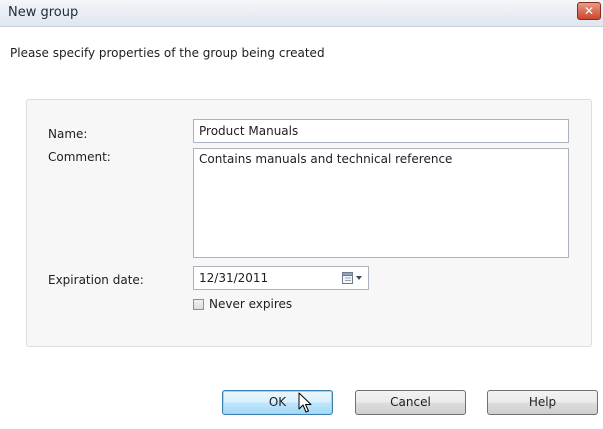 Image resolution: width=603 pixels, height=429 pixels. I want to click on close-button: ✕, so click(589, 11).